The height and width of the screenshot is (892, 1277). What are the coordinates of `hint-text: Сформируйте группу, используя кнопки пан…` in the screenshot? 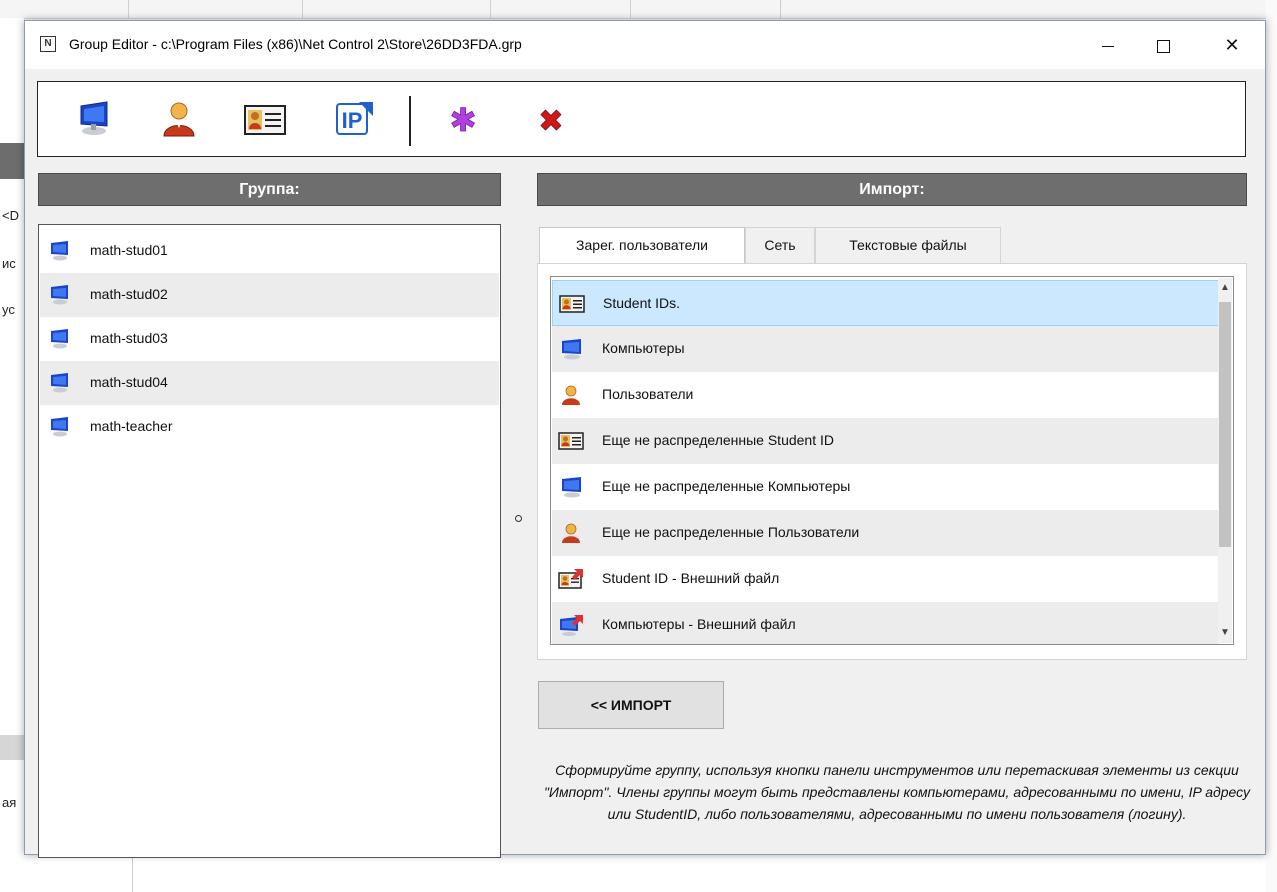 It's located at (897, 792).